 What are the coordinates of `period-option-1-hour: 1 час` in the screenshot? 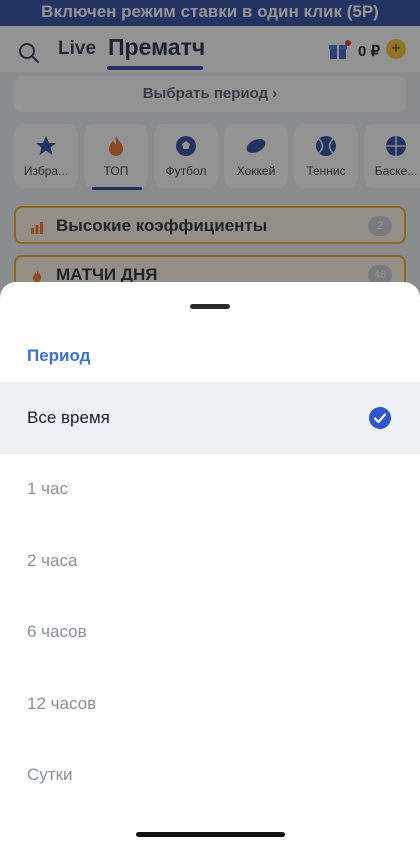 It's located at (210, 489).